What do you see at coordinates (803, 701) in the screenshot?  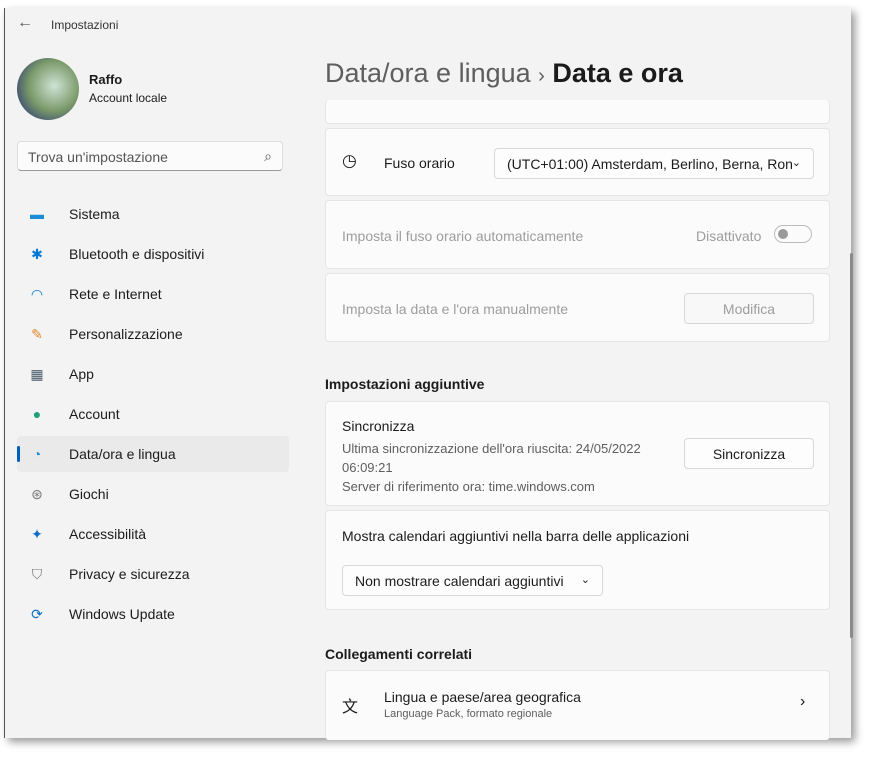 I see `chevron-right-icon: ›` at bounding box center [803, 701].